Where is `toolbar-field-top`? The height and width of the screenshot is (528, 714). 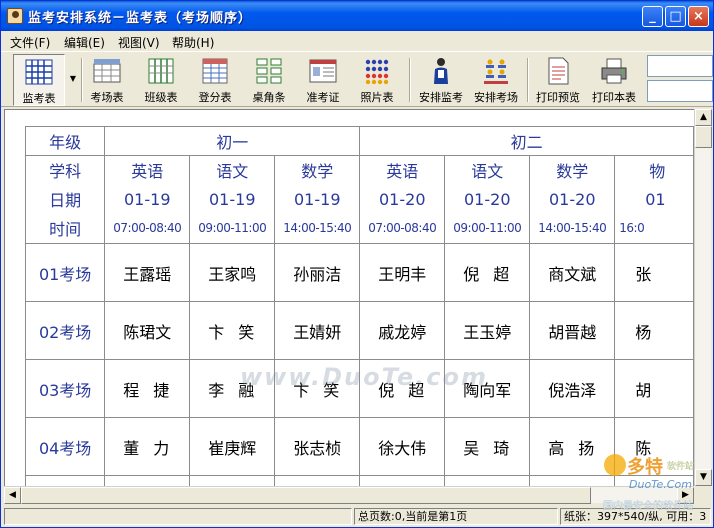
toolbar-field-top is located at coordinates (680, 66).